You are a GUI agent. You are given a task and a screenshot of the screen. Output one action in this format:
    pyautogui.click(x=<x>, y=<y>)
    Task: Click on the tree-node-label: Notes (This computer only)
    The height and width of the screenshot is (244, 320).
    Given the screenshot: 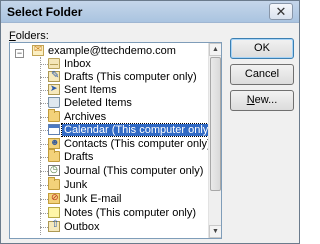 What is the action you would take?
    pyautogui.click(x=130, y=213)
    